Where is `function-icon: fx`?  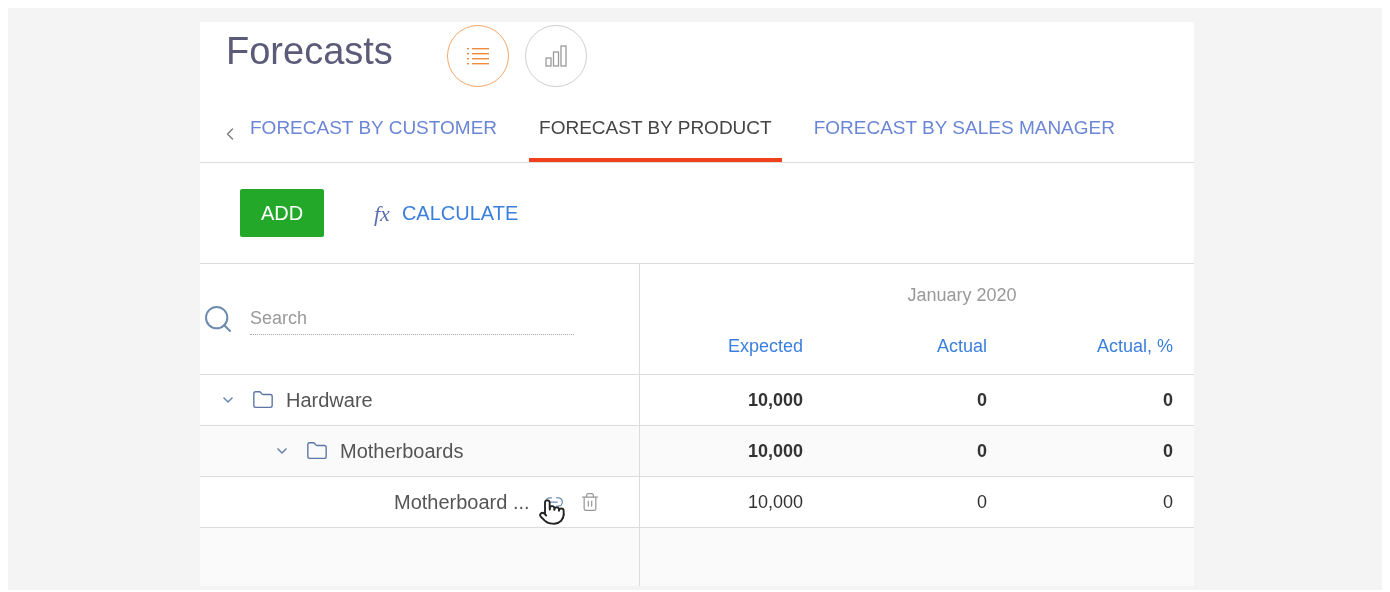 function-icon: fx is located at coordinates (382, 213).